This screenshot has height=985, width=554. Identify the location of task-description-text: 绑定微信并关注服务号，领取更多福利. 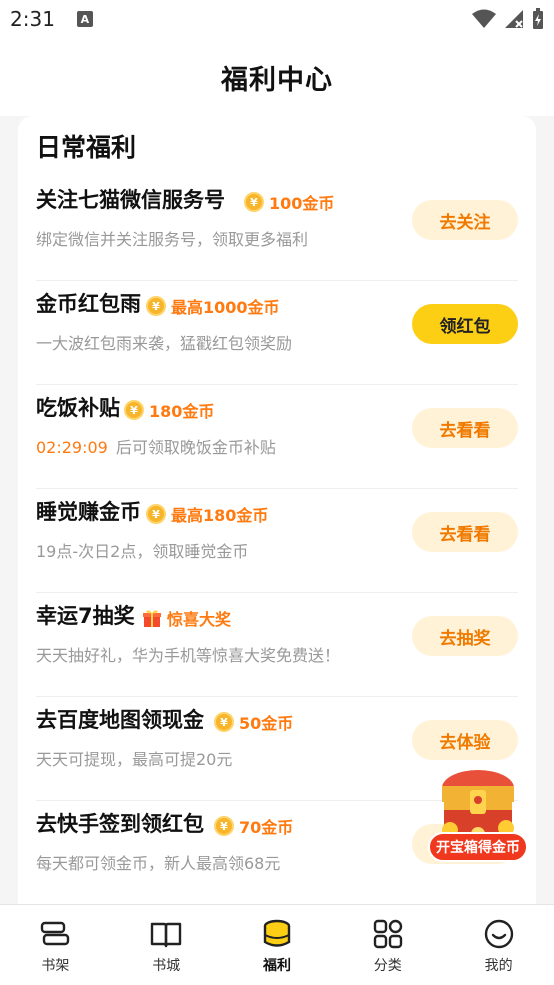
(172, 239).